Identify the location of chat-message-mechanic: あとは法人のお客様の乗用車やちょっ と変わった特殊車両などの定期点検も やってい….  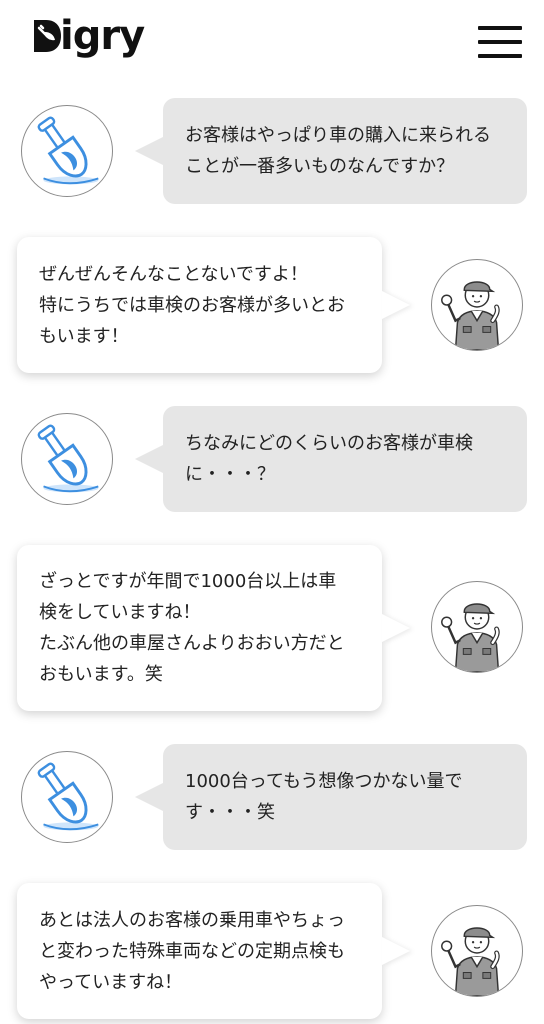
(272, 951).